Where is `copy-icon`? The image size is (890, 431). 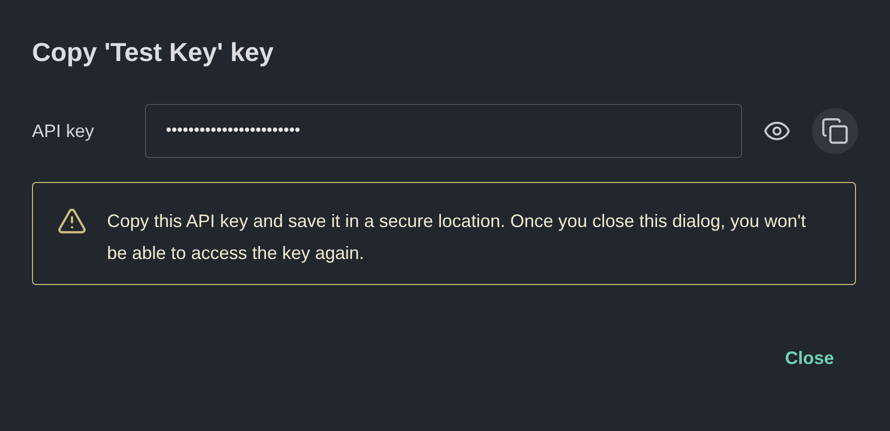
copy-icon is located at coordinates (835, 131).